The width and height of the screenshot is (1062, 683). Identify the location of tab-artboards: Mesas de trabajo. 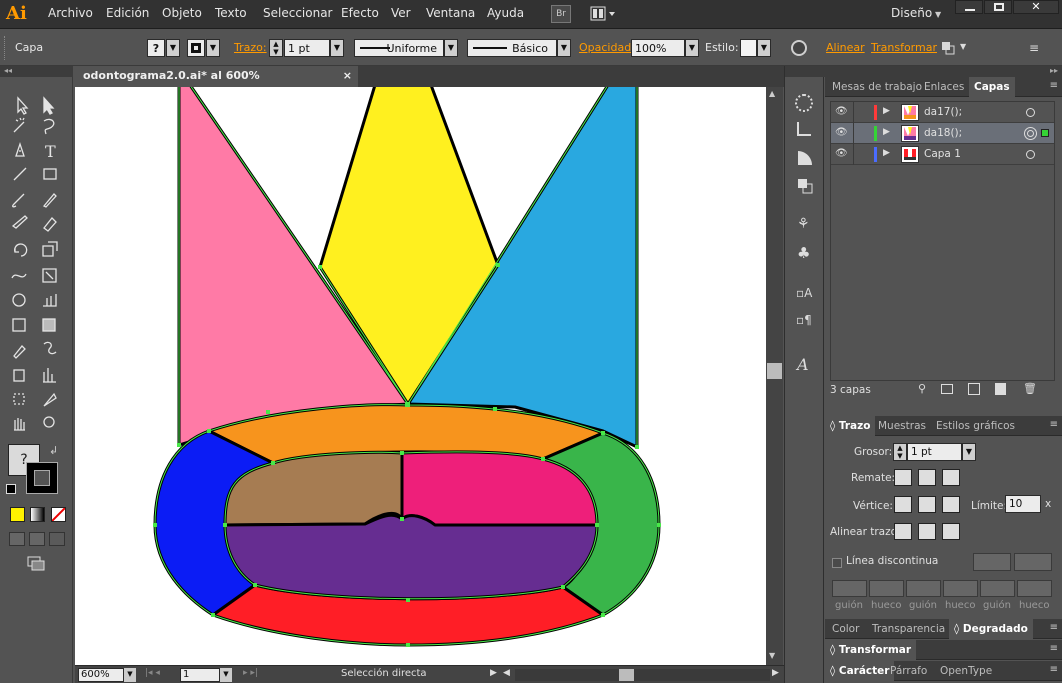
(877, 87).